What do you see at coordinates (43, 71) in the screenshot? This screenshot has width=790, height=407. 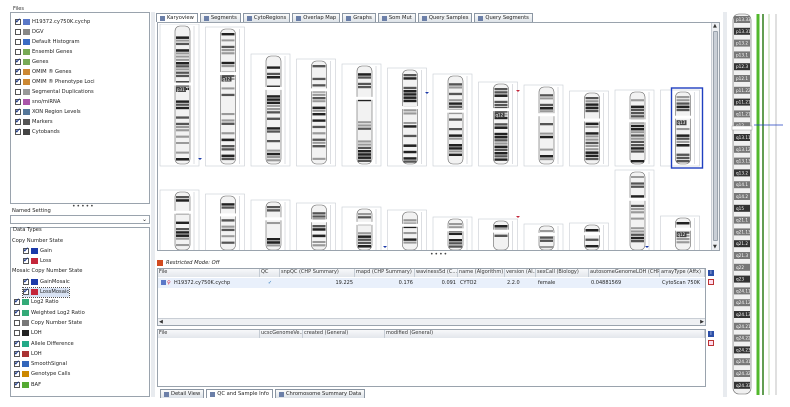 I see `file-tree-item: OMIM ® Genes` at bounding box center [43, 71].